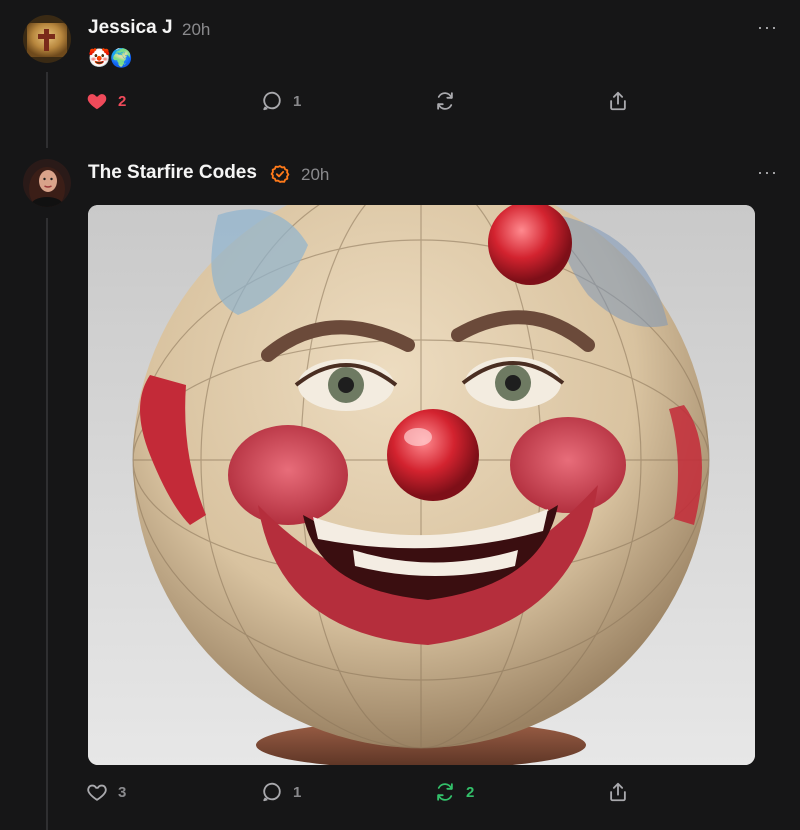 This screenshot has height=830, width=800. I want to click on post-actions: 3 1 2, so click(366, 792).